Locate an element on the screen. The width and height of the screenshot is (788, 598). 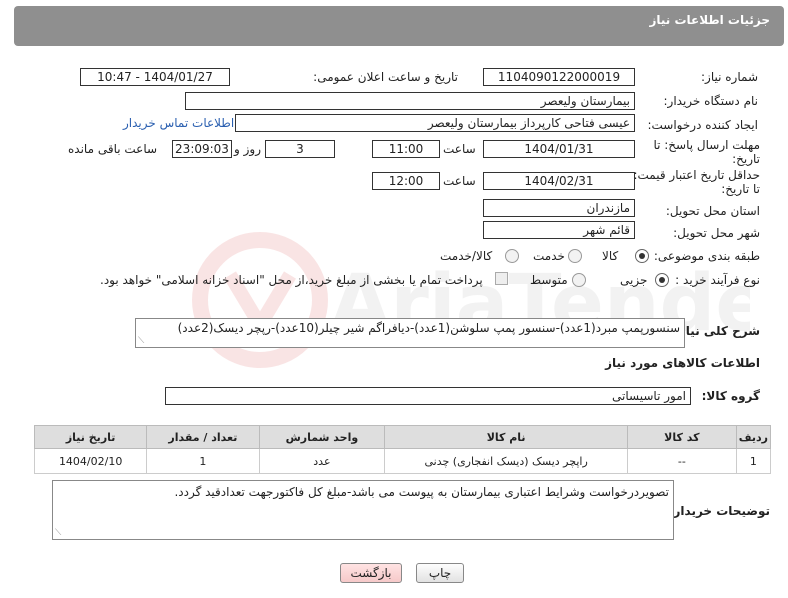
cell-date: 1404/02/10 is located at coordinates (90, 461).